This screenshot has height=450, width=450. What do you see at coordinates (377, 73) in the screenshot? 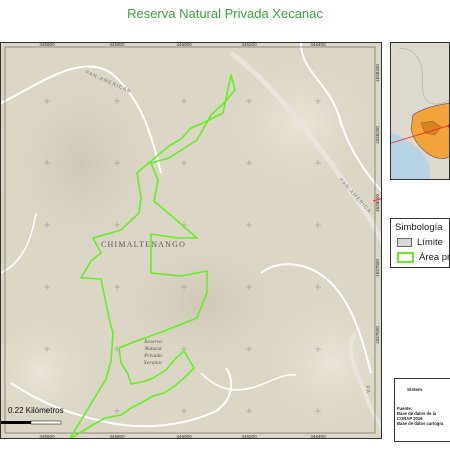
I see `coordinate-tick: 1638400` at bounding box center [377, 73].